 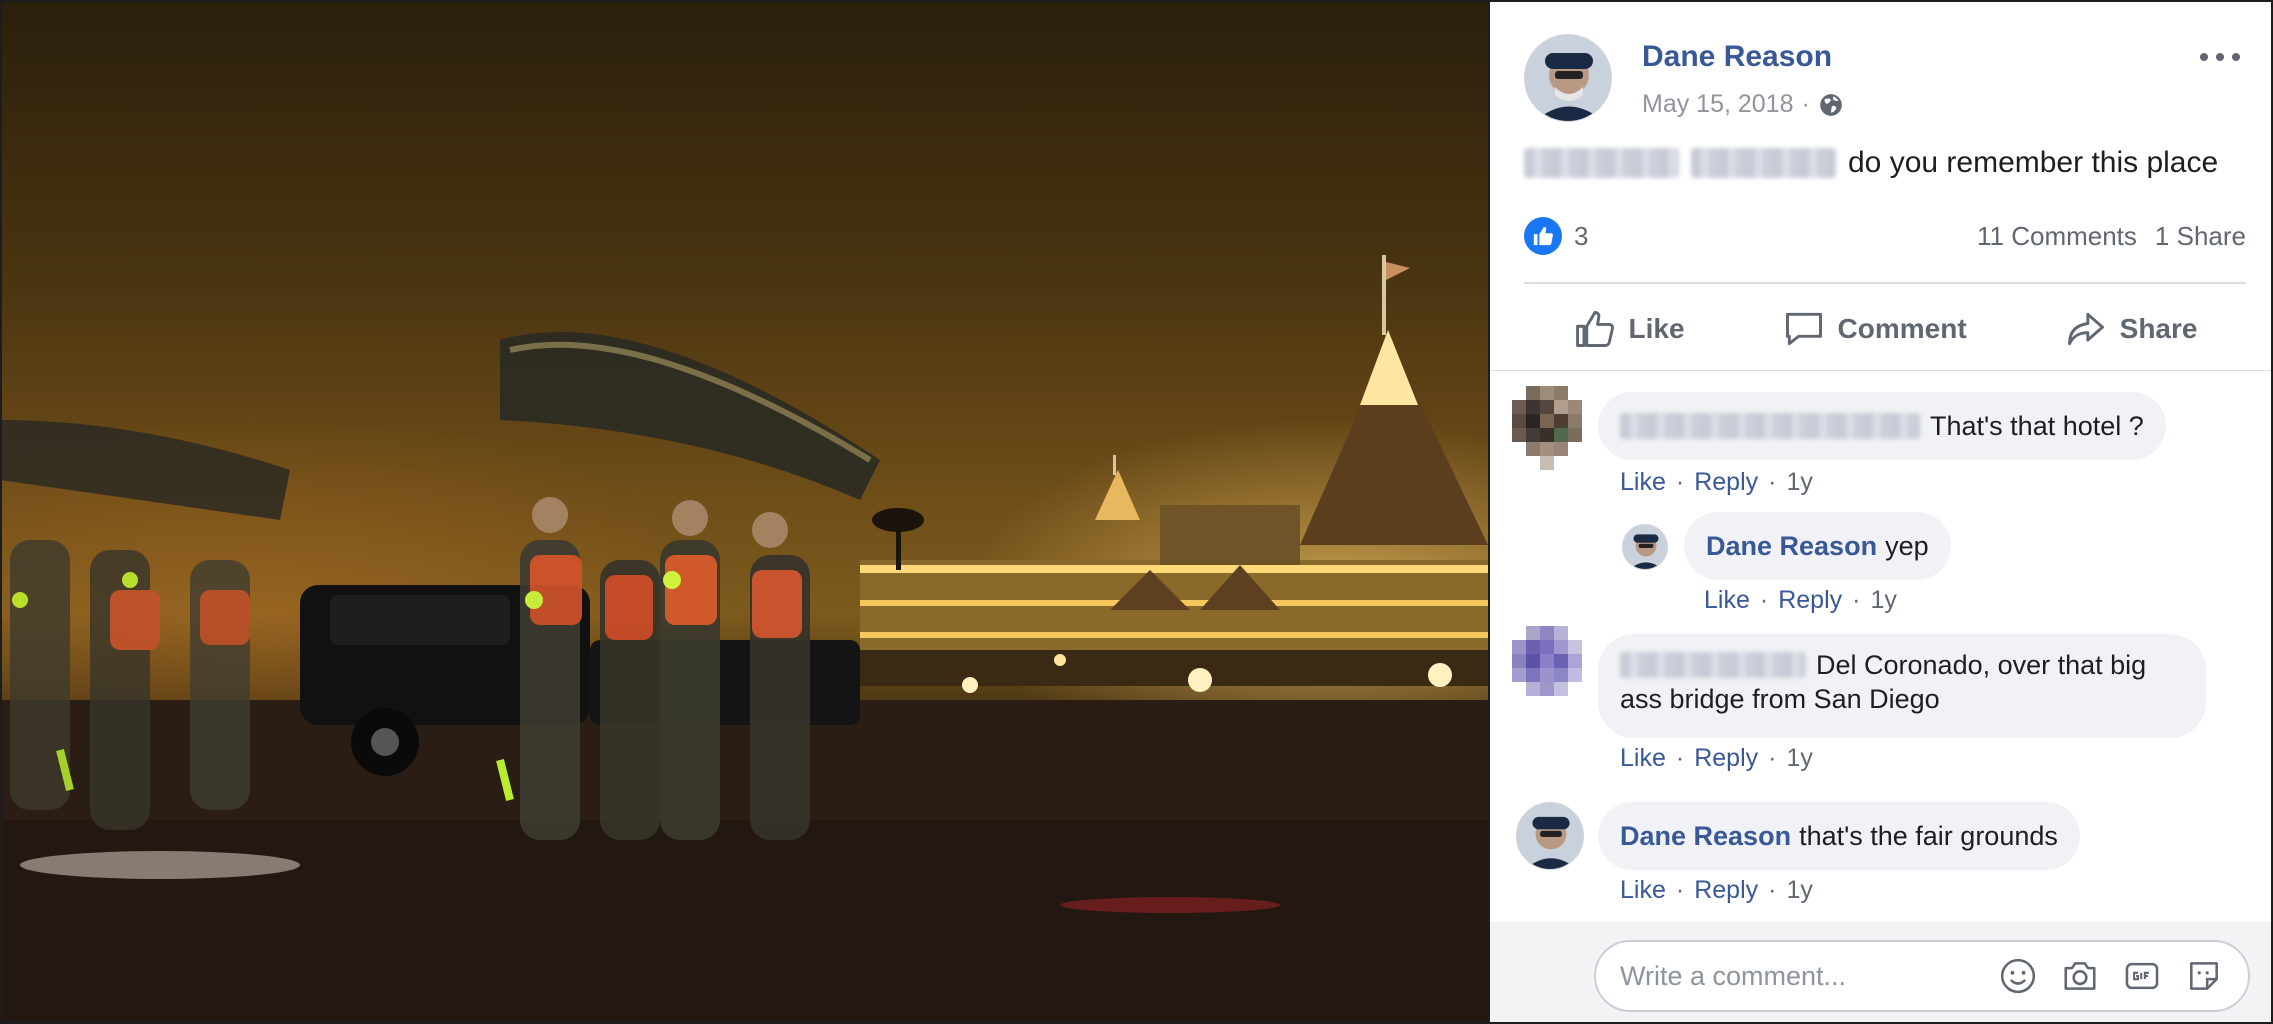 I want to click on comment-text-line2: ass bridge from San Diego, so click(x=1780, y=699).